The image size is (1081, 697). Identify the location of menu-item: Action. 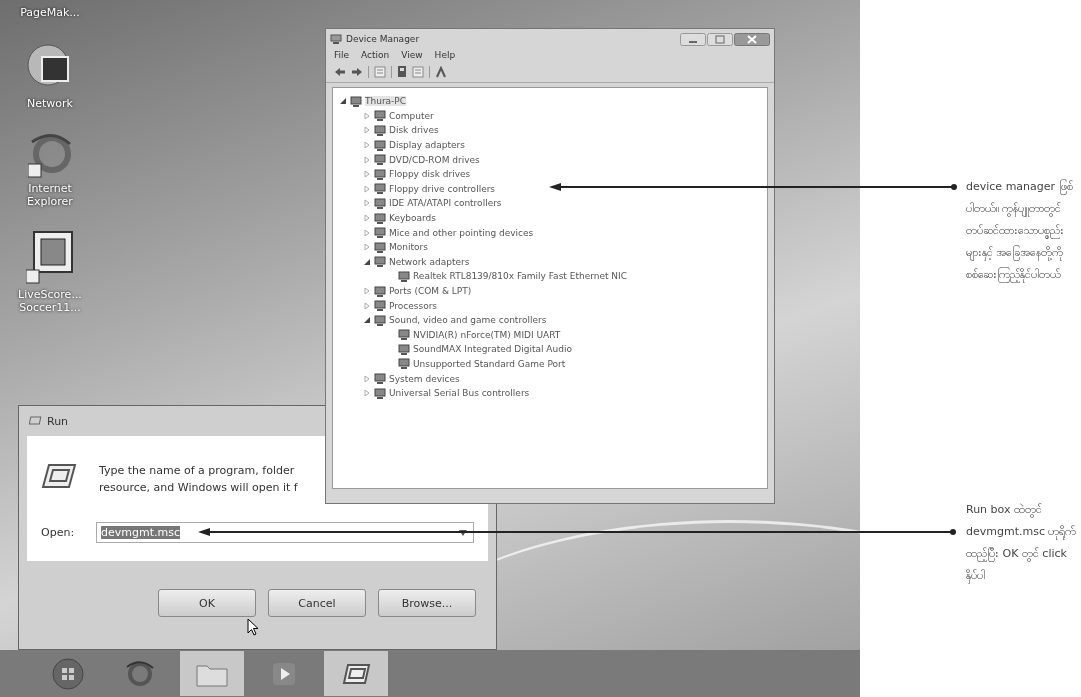
(375, 55).